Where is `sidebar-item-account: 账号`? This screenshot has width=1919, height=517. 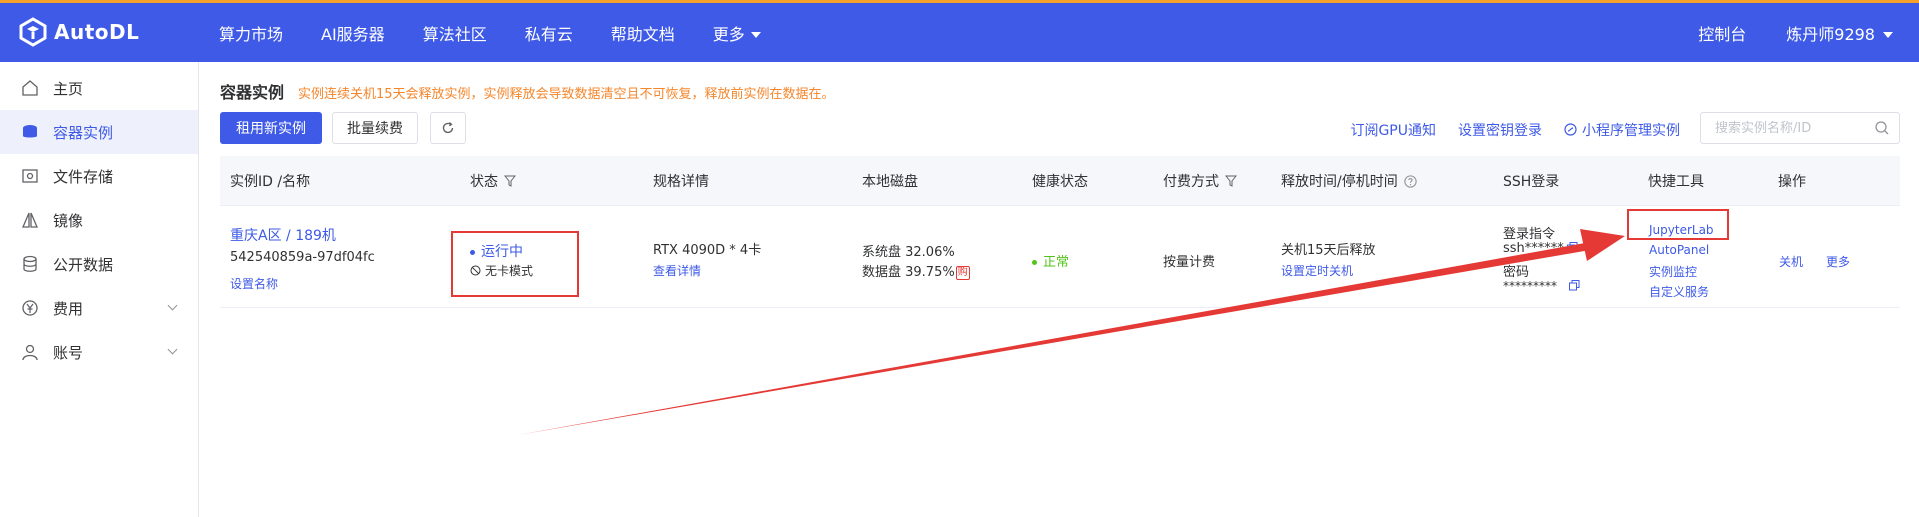 sidebar-item-account: 账号 is located at coordinates (99, 352).